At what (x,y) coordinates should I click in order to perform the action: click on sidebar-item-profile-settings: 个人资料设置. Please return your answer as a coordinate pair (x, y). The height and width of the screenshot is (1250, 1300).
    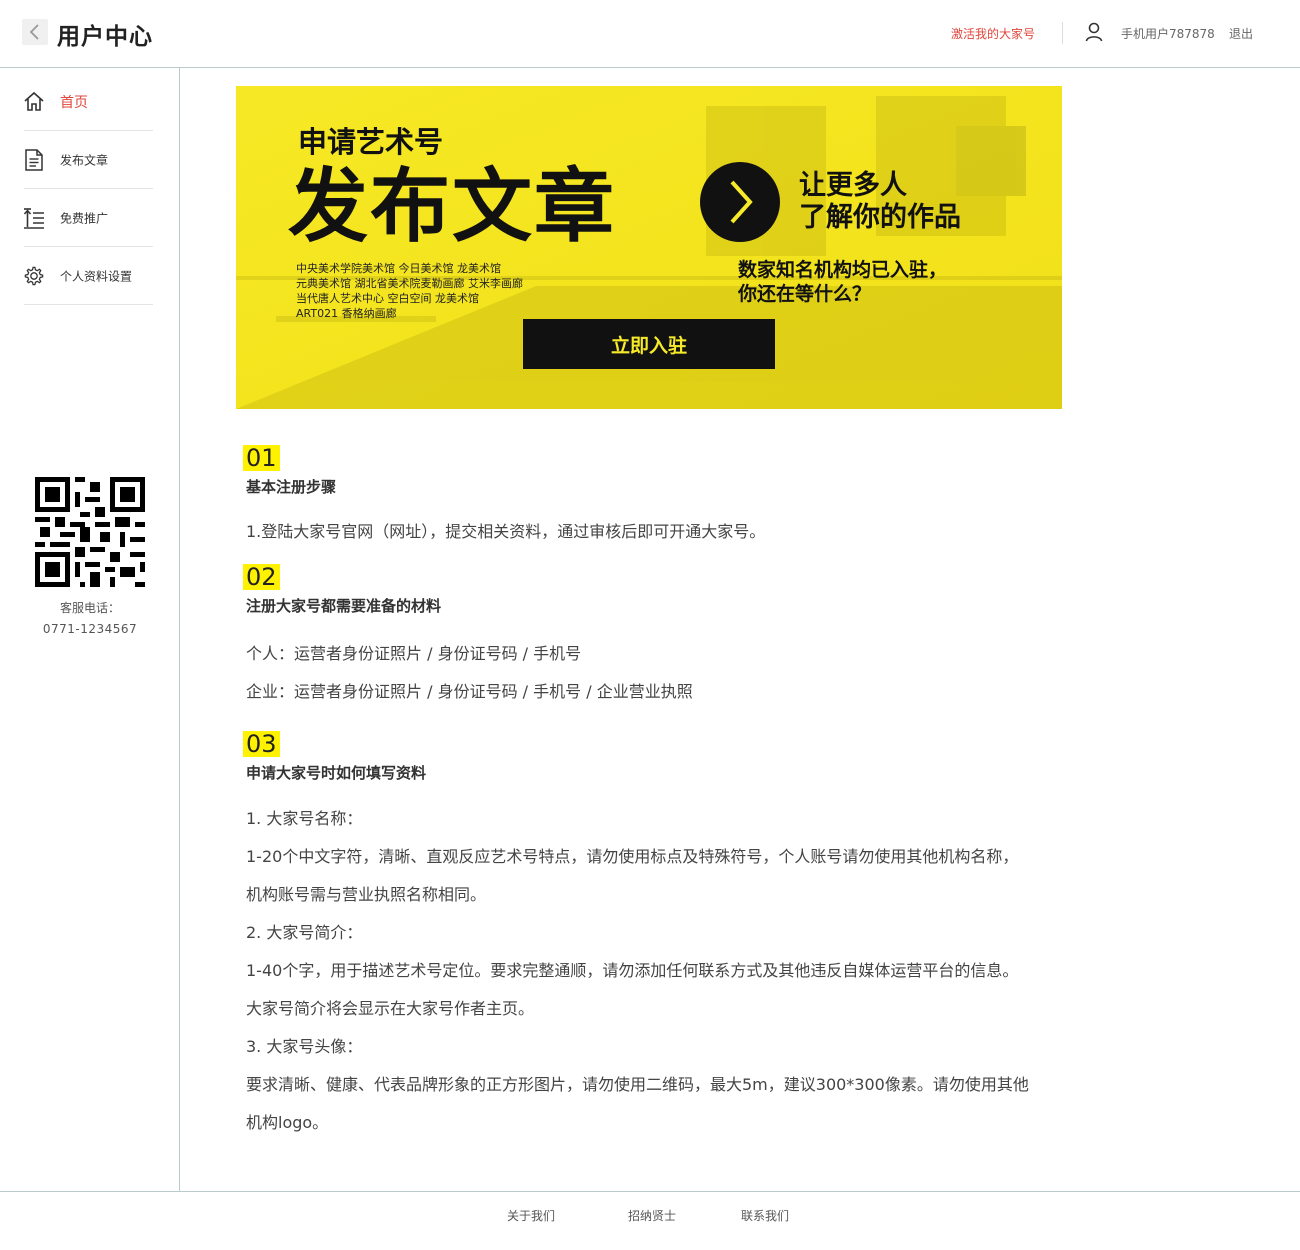
    Looking at the image, I should click on (88, 276).